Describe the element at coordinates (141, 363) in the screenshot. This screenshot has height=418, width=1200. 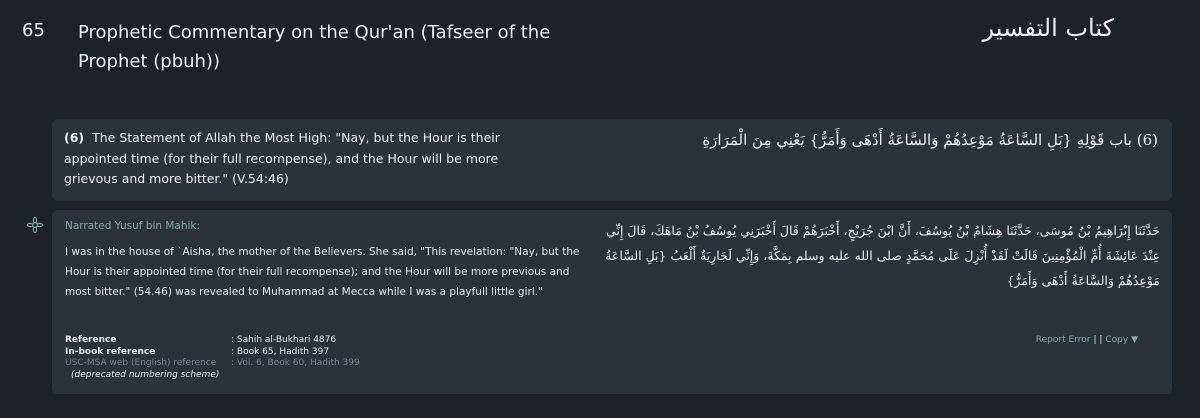
I see `usc-msa-reference-label: USC-MSA web (English) reference` at that location.